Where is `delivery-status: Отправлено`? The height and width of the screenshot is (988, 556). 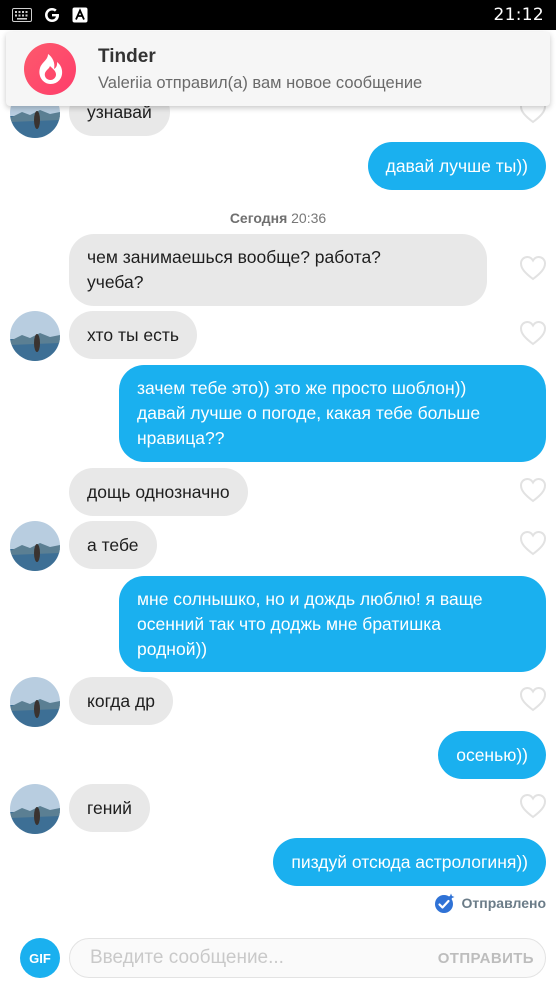
delivery-status: Отправлено is located at coordinates (490, 903).